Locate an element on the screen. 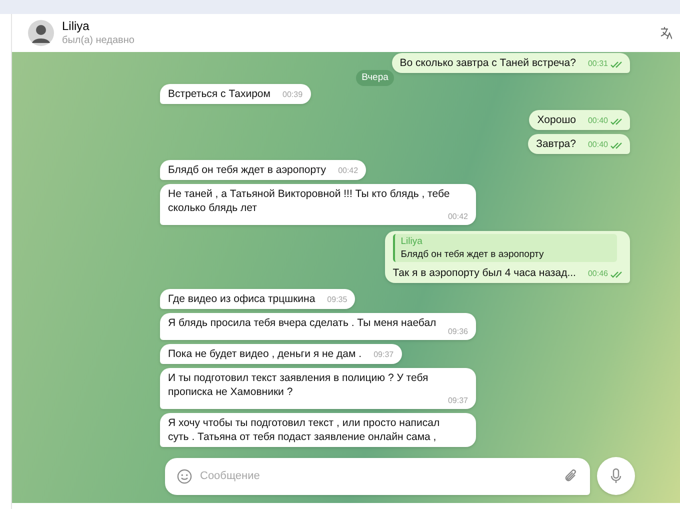  message-text: Где видео из офиса трцшкина is located at coordinates (242, 299).